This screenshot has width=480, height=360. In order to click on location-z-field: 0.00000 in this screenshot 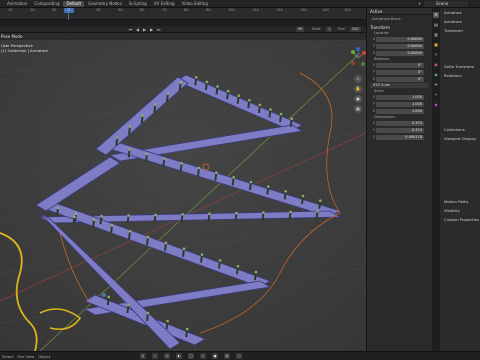, I will do `click(400, 53)`.